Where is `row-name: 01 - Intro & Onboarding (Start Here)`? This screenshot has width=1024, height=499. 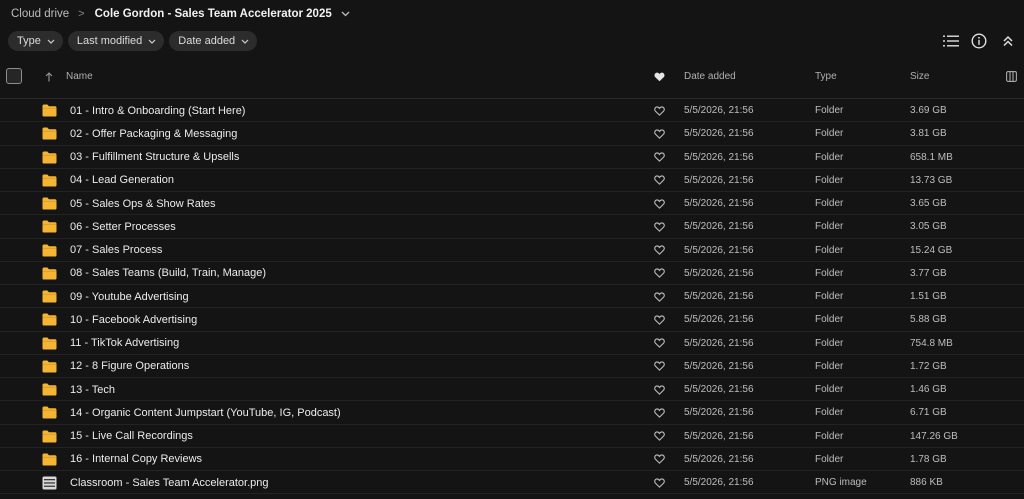 row-name: 01 - Intro & Onboarding (Start Here) is located at coordinates (157, 110).